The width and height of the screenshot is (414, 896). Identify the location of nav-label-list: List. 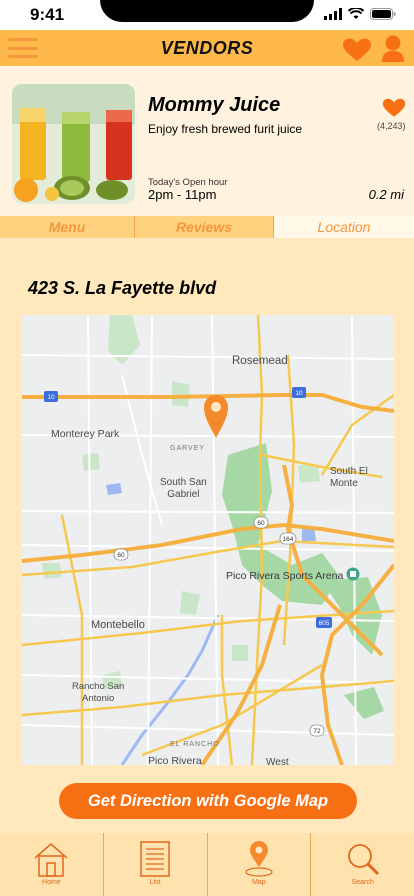
(155, 882).